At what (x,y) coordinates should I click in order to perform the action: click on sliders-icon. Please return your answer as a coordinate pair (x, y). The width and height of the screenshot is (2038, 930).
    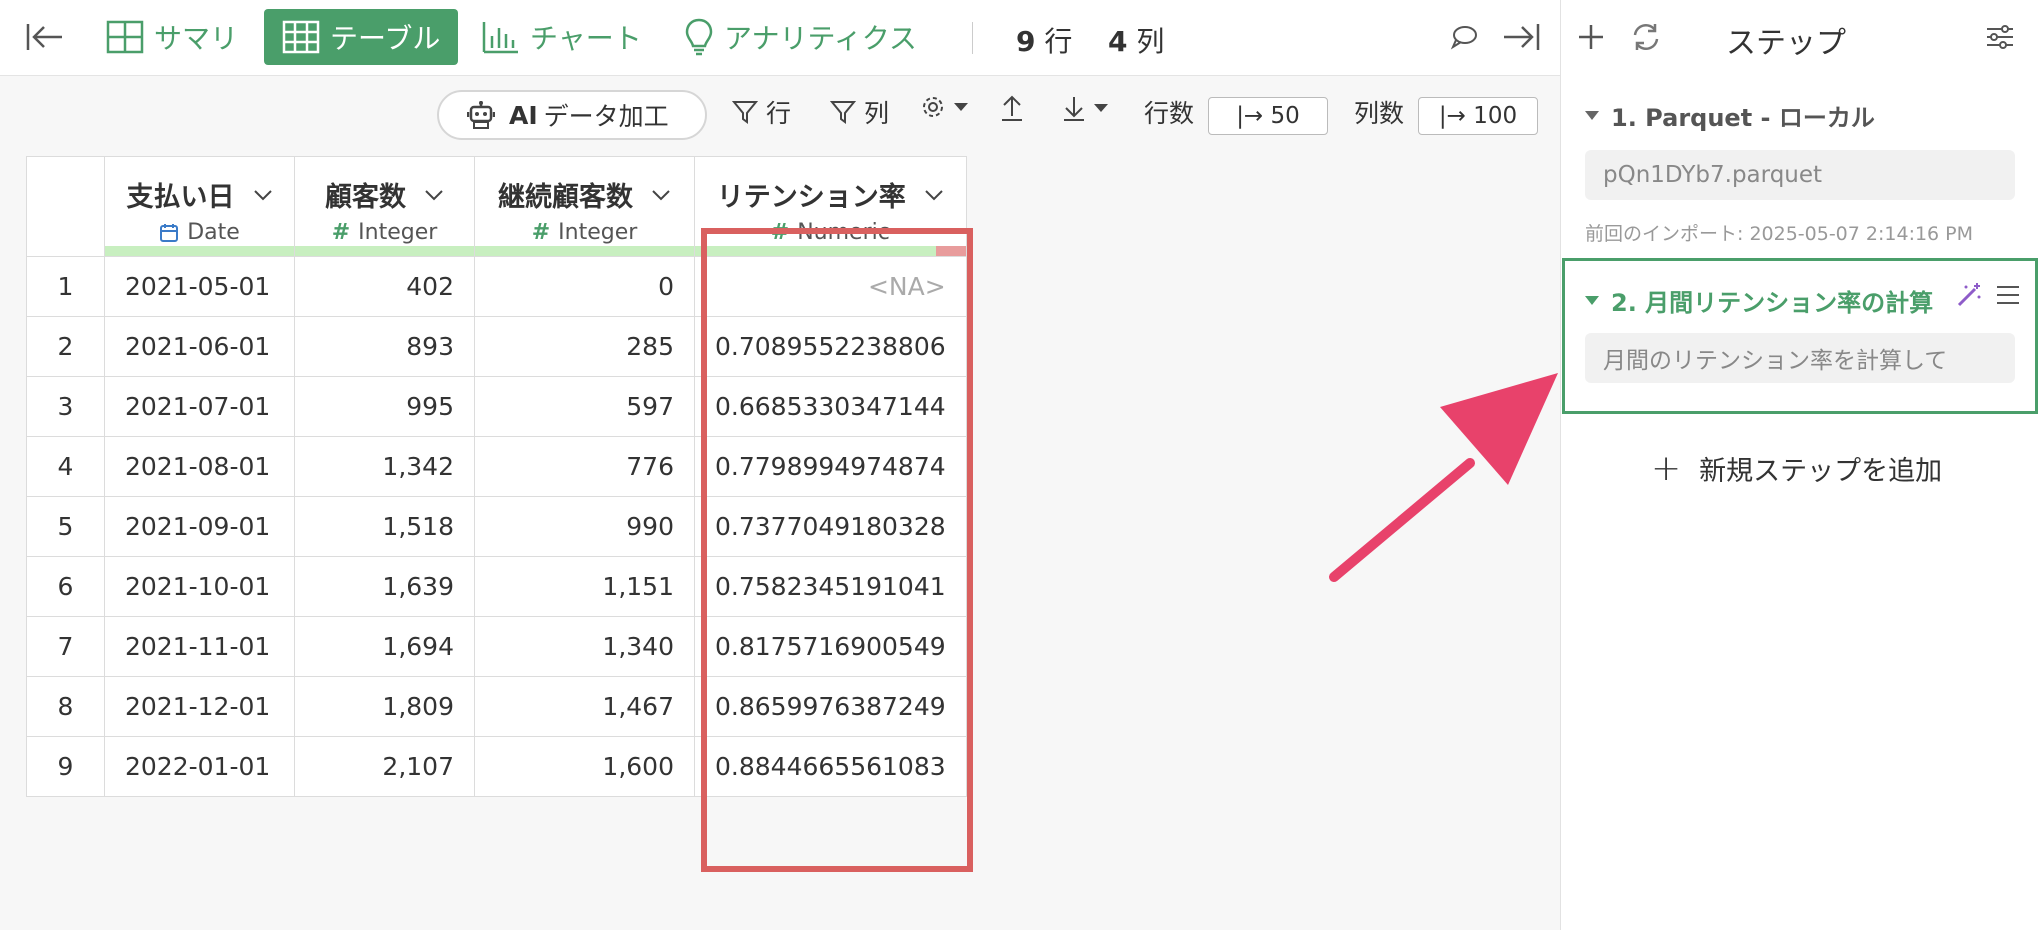
    Looking at the image, I should click on (2000, 37).